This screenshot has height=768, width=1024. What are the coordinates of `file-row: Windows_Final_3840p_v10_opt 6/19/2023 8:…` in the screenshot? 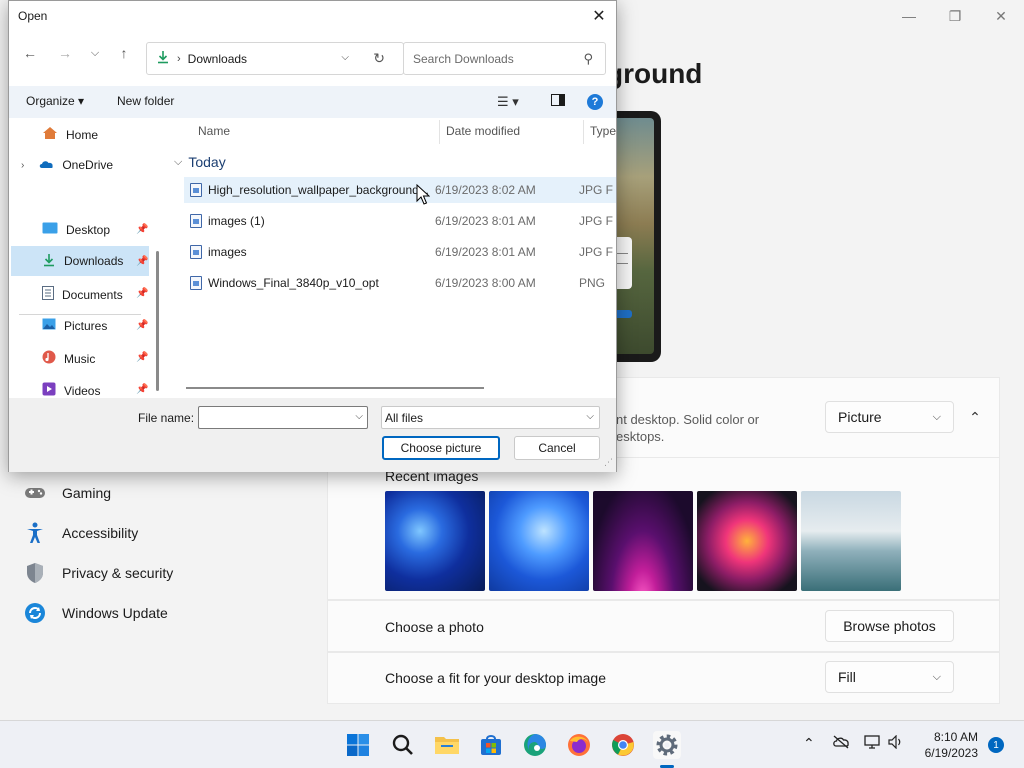 It's located at (400, 283).